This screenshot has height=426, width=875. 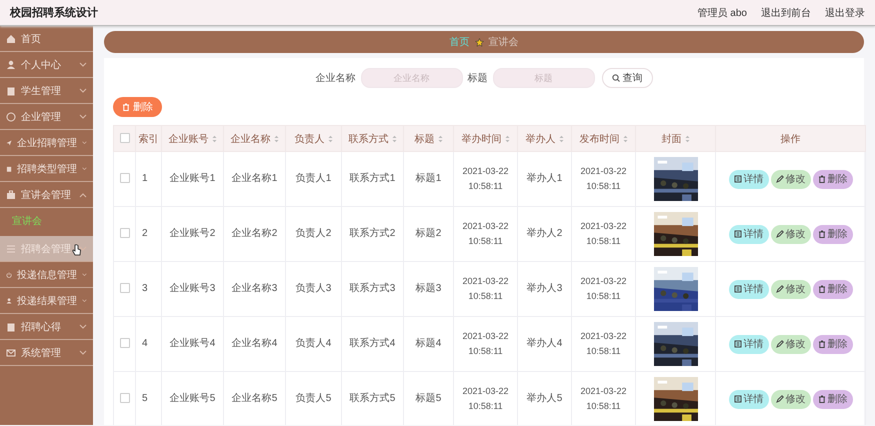 What do you see at coordinates (11, 249) in the screenshot?
I see `list-icon` at bounding box center [11, 249].